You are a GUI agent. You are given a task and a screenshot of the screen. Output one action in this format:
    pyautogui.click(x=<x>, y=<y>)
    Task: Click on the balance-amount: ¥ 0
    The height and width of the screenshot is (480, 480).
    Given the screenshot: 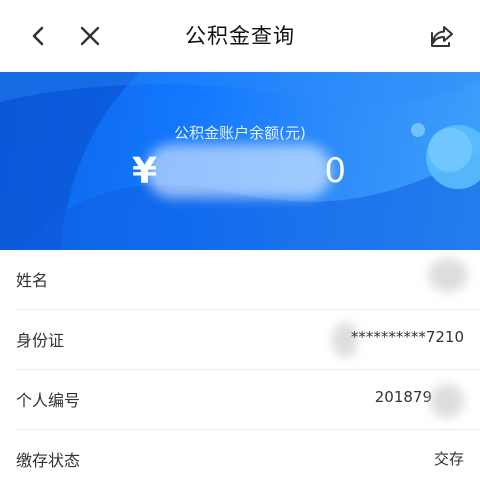 What is the action you would take?
    pyautogui.click(x=242, y=171)
    